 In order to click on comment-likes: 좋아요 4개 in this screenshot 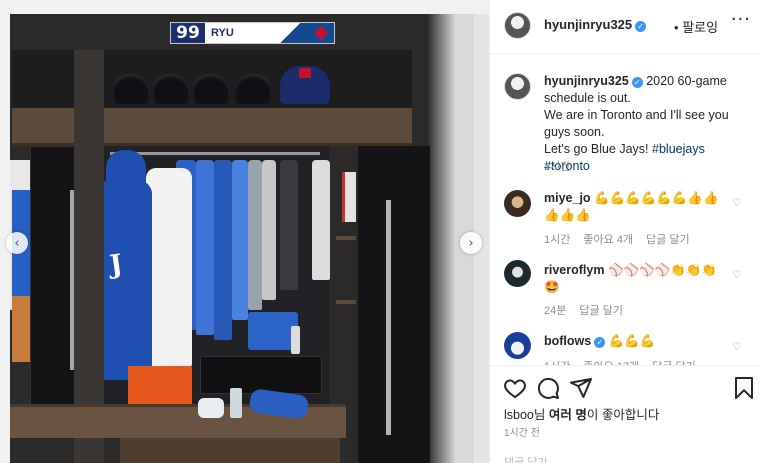, I will do `click(608, 240)`.